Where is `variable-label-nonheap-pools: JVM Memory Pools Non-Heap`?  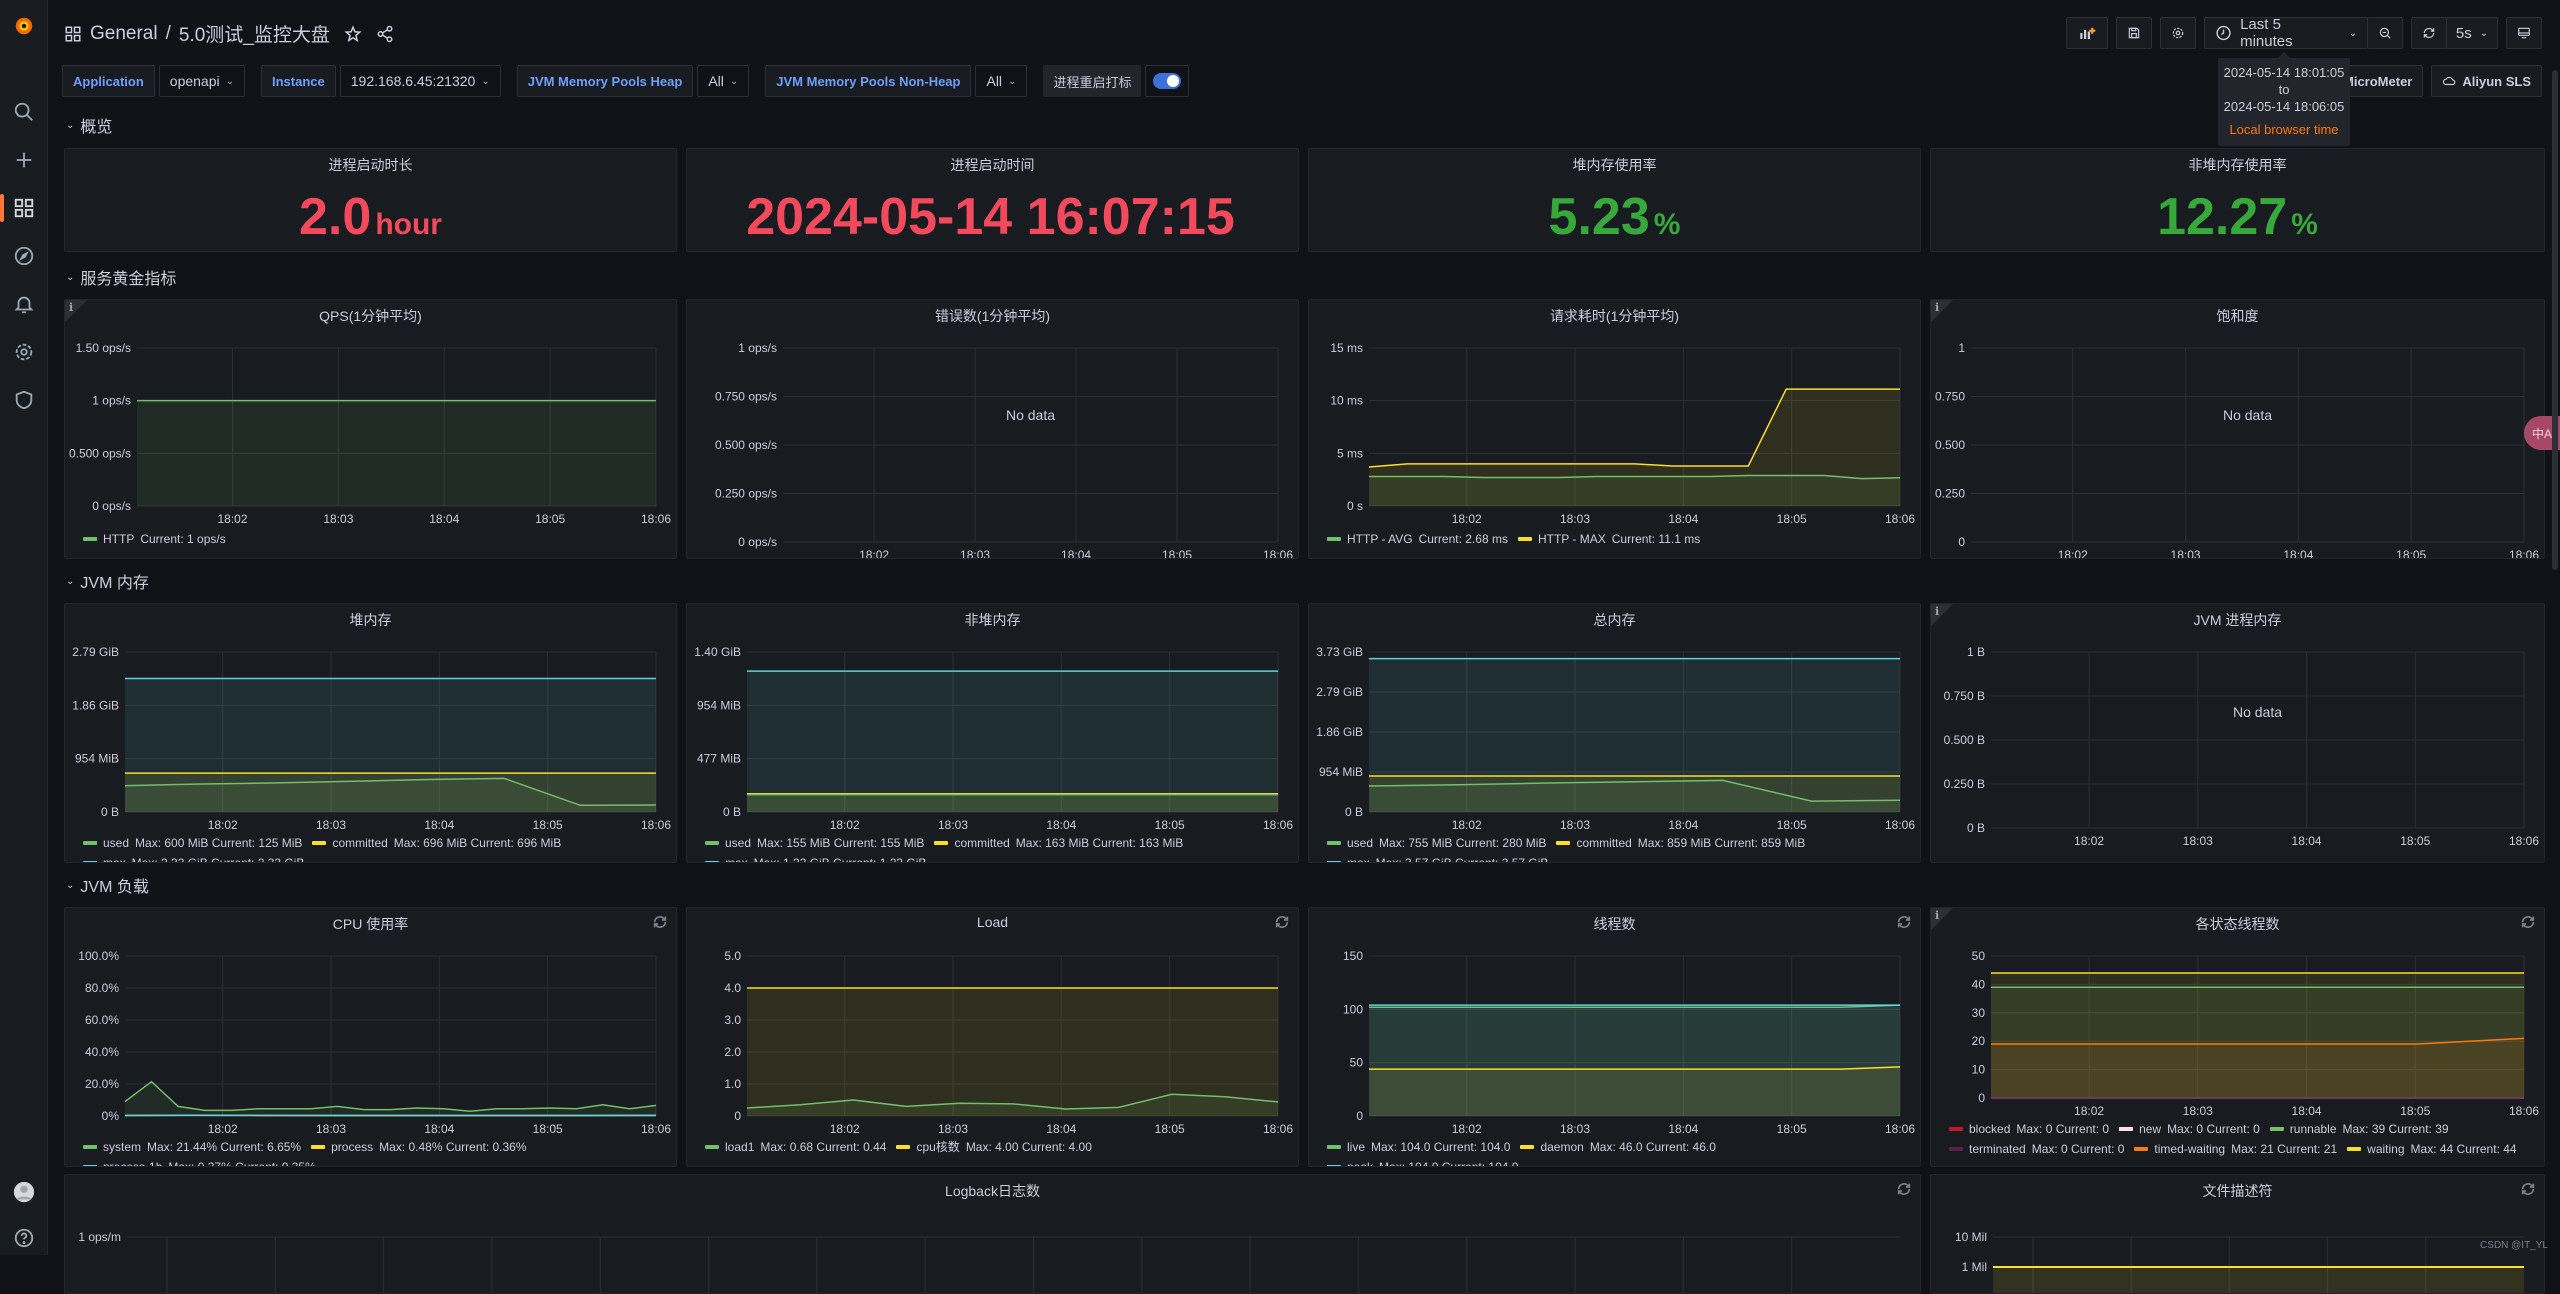 variable-label-nonheap-pools: JVM Memory Pools Non-Heap is located at coordinates (868, 81).